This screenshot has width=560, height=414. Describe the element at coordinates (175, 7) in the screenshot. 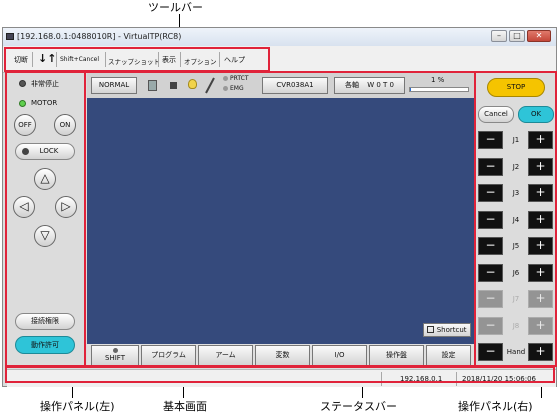

I see `toolbar-callout: ツールバー` at that location.